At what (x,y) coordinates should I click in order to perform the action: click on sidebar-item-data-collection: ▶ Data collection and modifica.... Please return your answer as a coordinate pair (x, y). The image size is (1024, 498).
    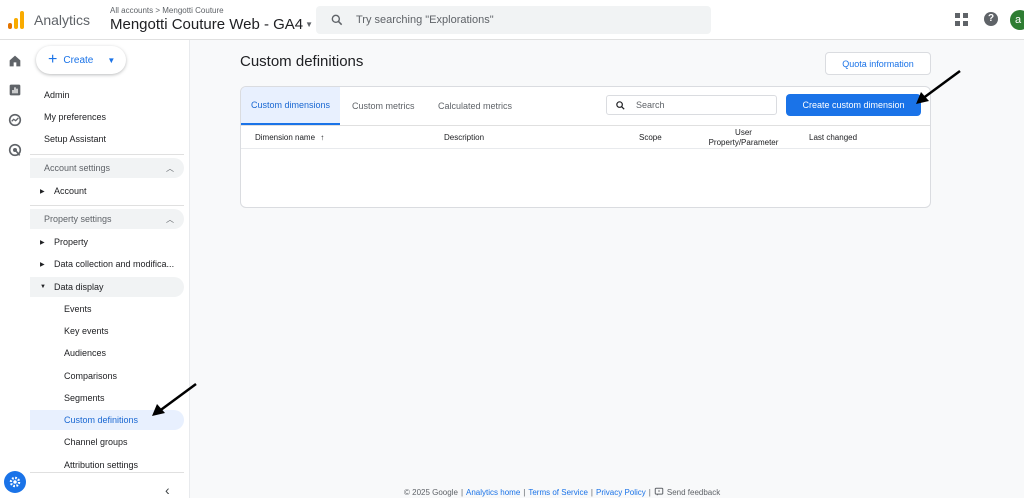
    Looking at the image, I should click on (107, 264).